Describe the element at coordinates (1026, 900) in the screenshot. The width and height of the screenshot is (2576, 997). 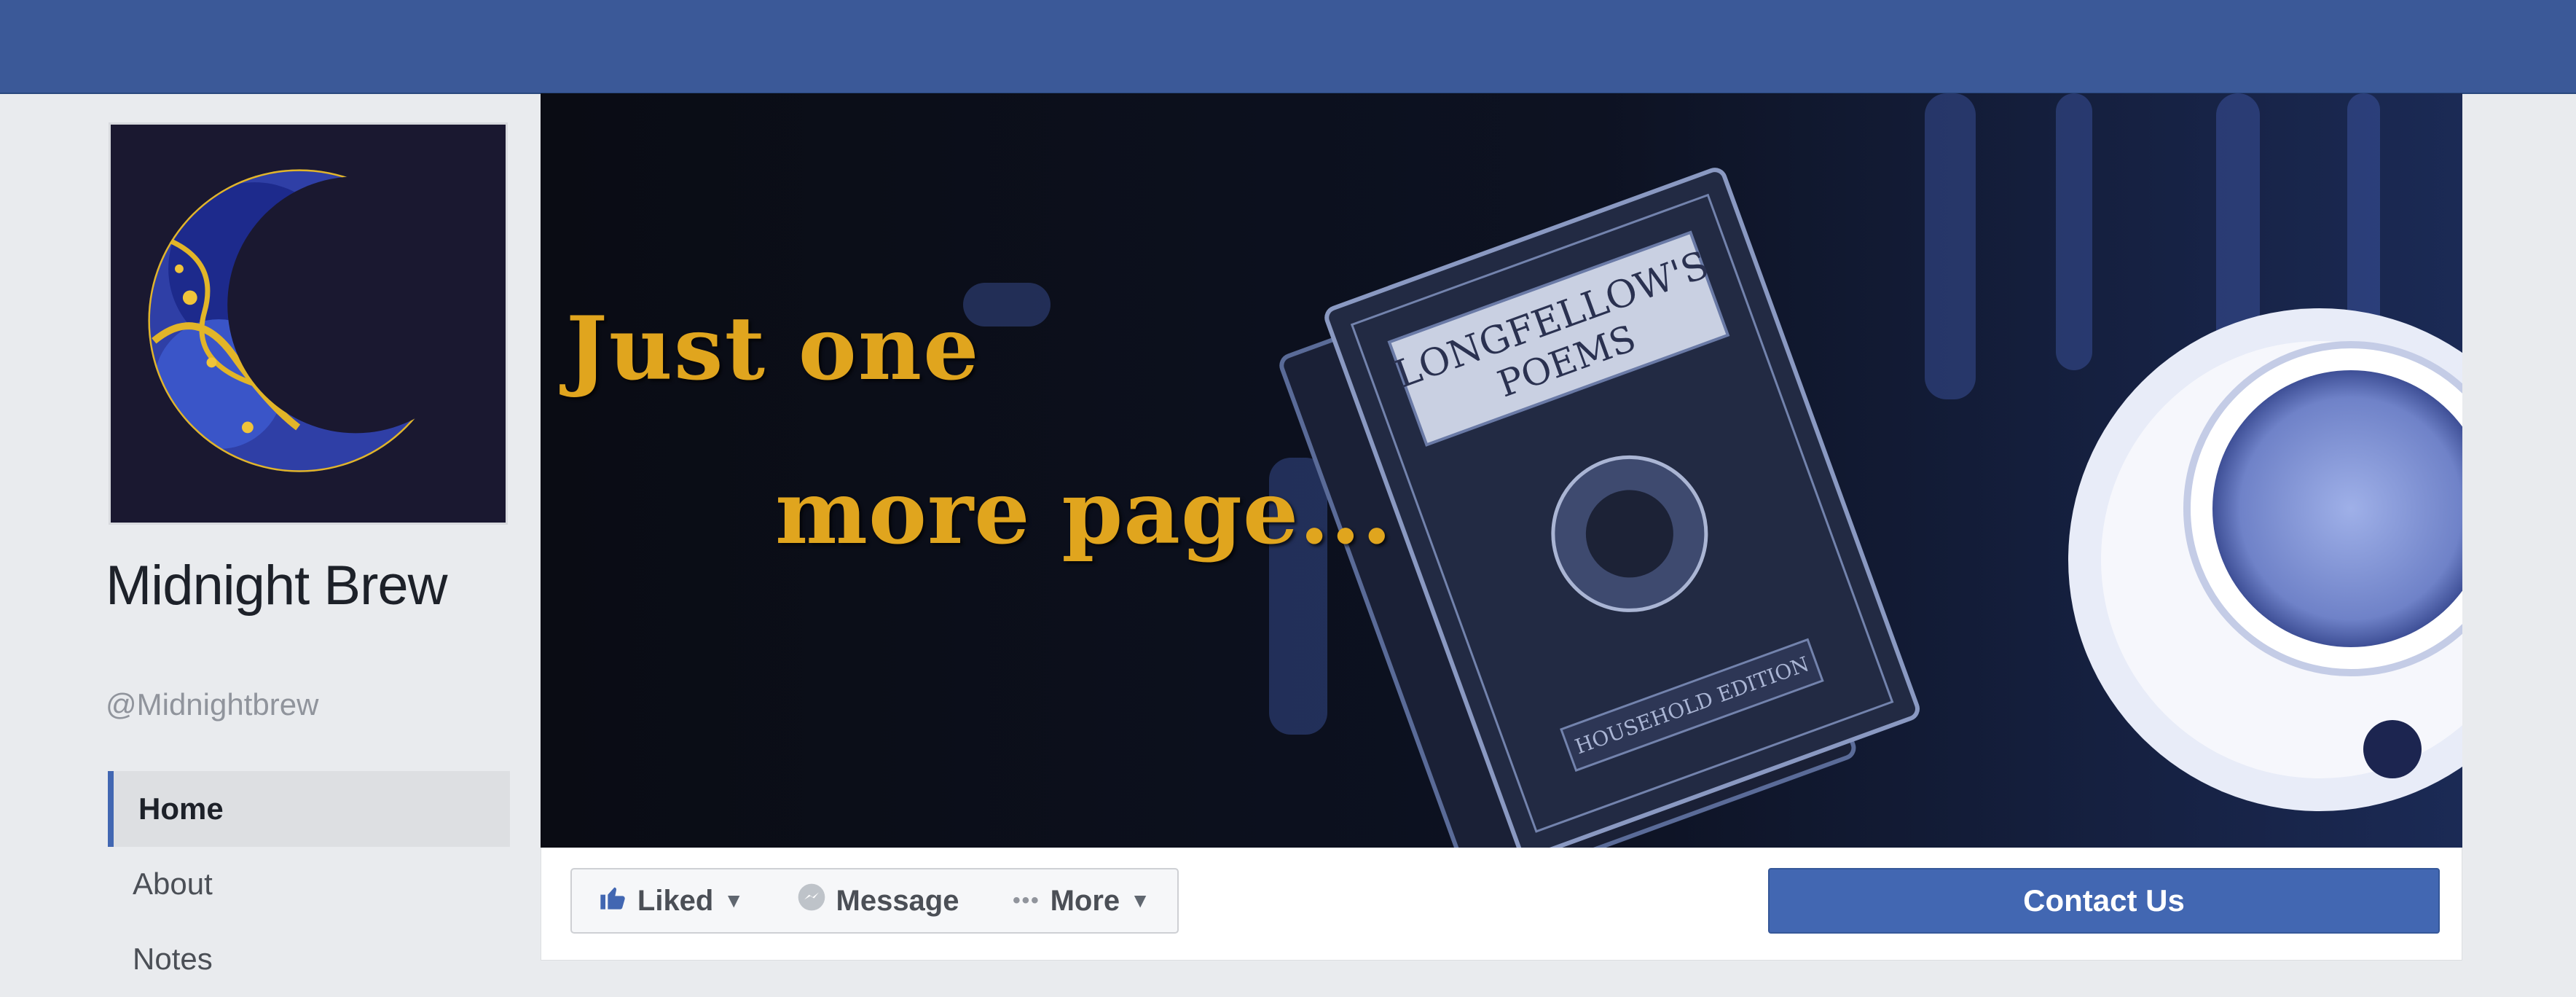
I see `ellipsis-icon: •••` at that location.